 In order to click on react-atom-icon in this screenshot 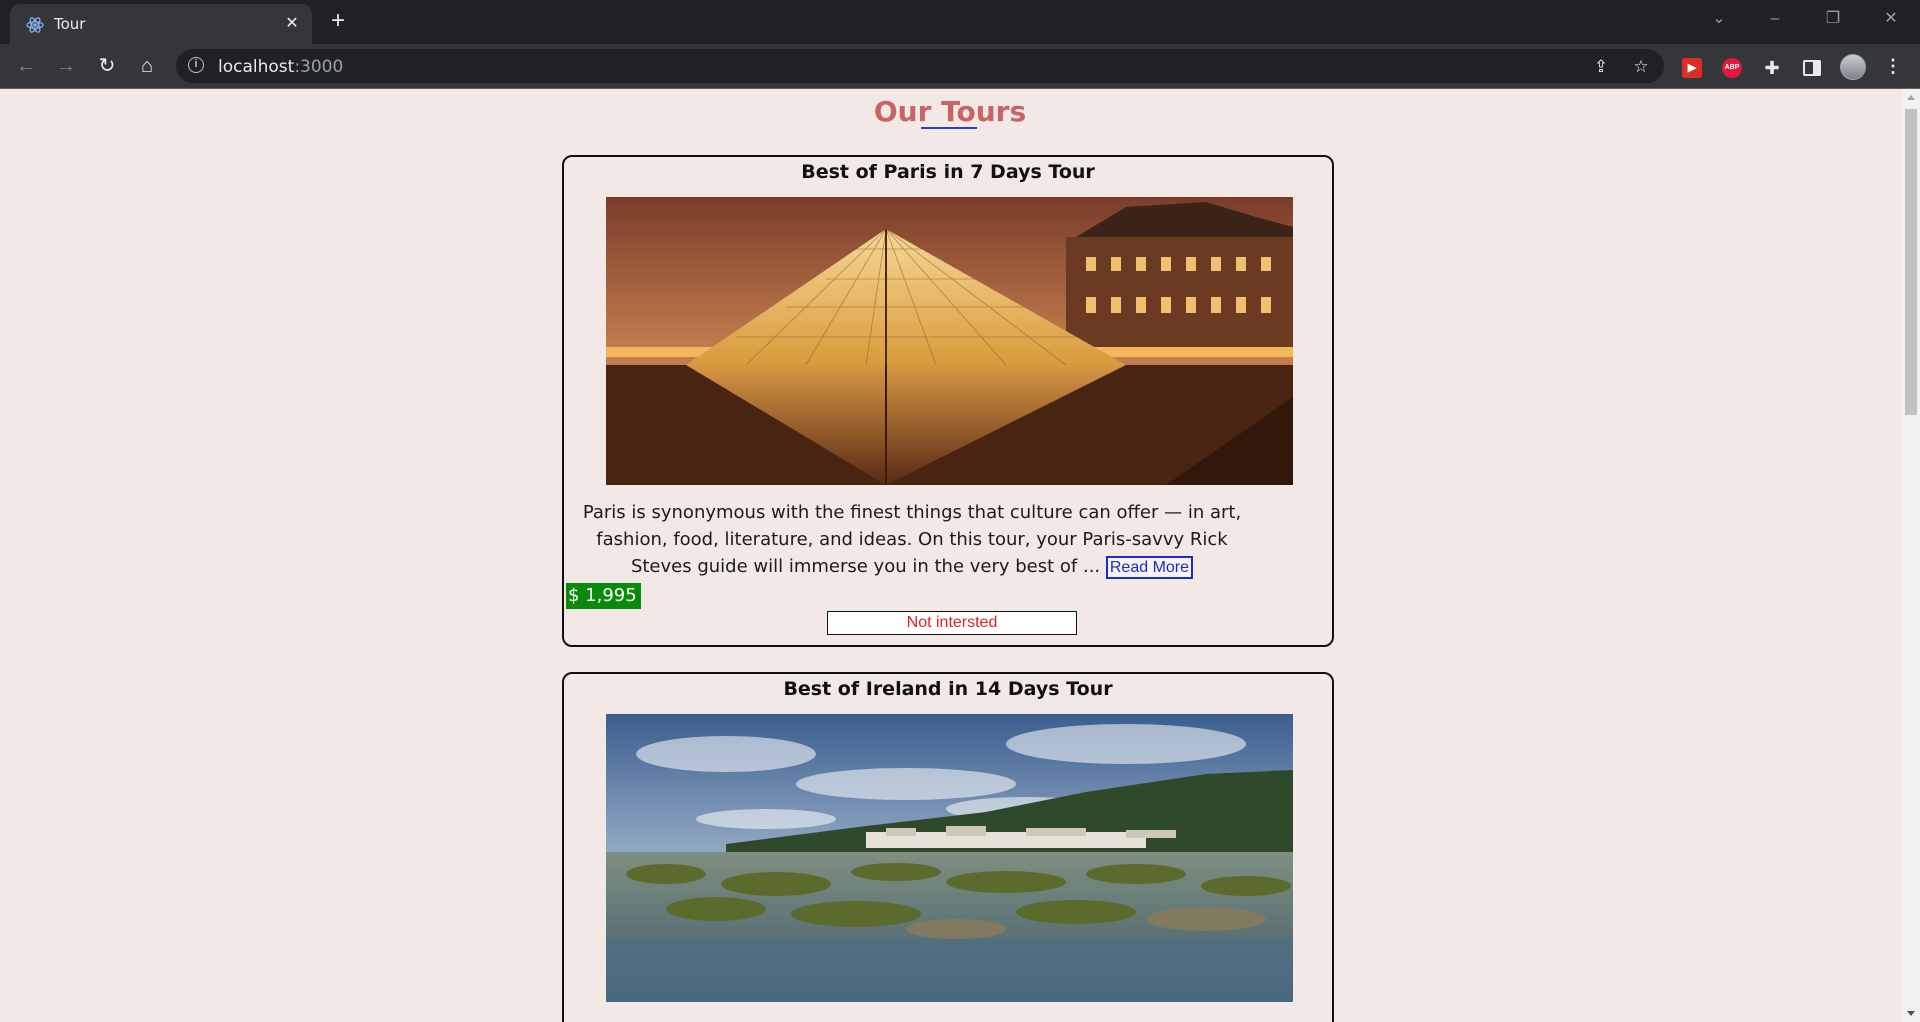, I will do `click(35, 25)`.